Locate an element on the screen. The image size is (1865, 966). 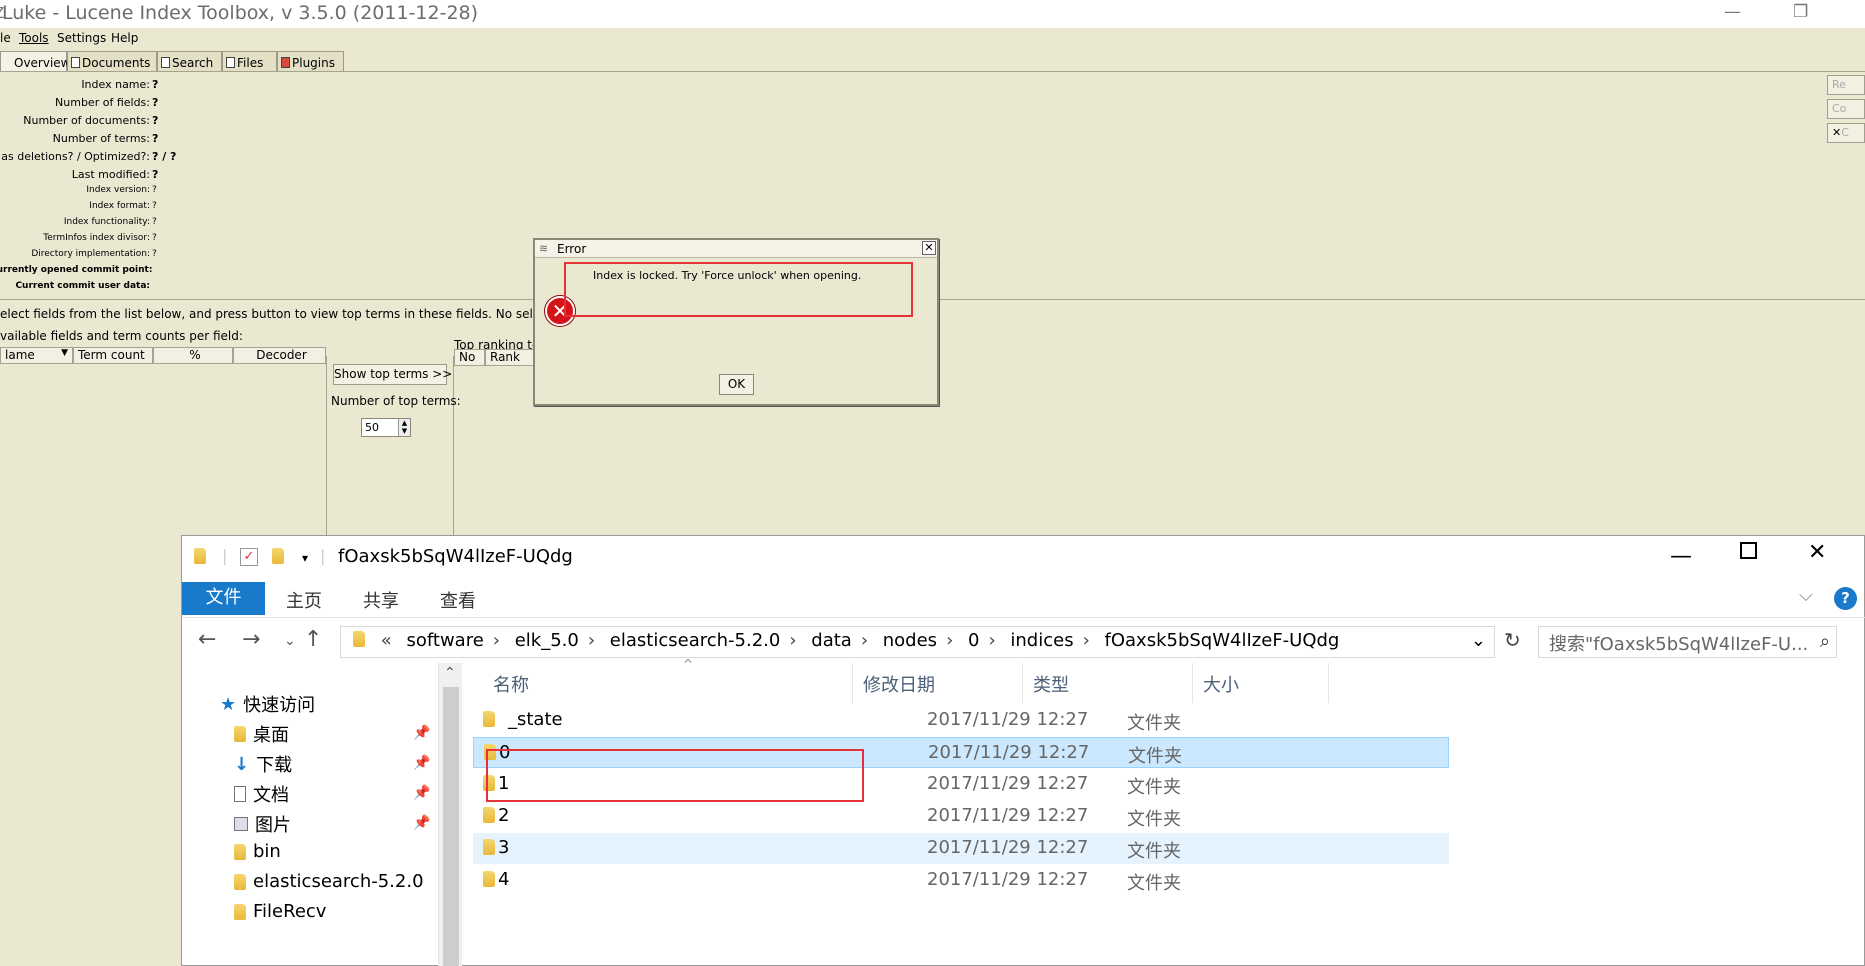
column-type: 类型 is located at coordinates (1108, 683).